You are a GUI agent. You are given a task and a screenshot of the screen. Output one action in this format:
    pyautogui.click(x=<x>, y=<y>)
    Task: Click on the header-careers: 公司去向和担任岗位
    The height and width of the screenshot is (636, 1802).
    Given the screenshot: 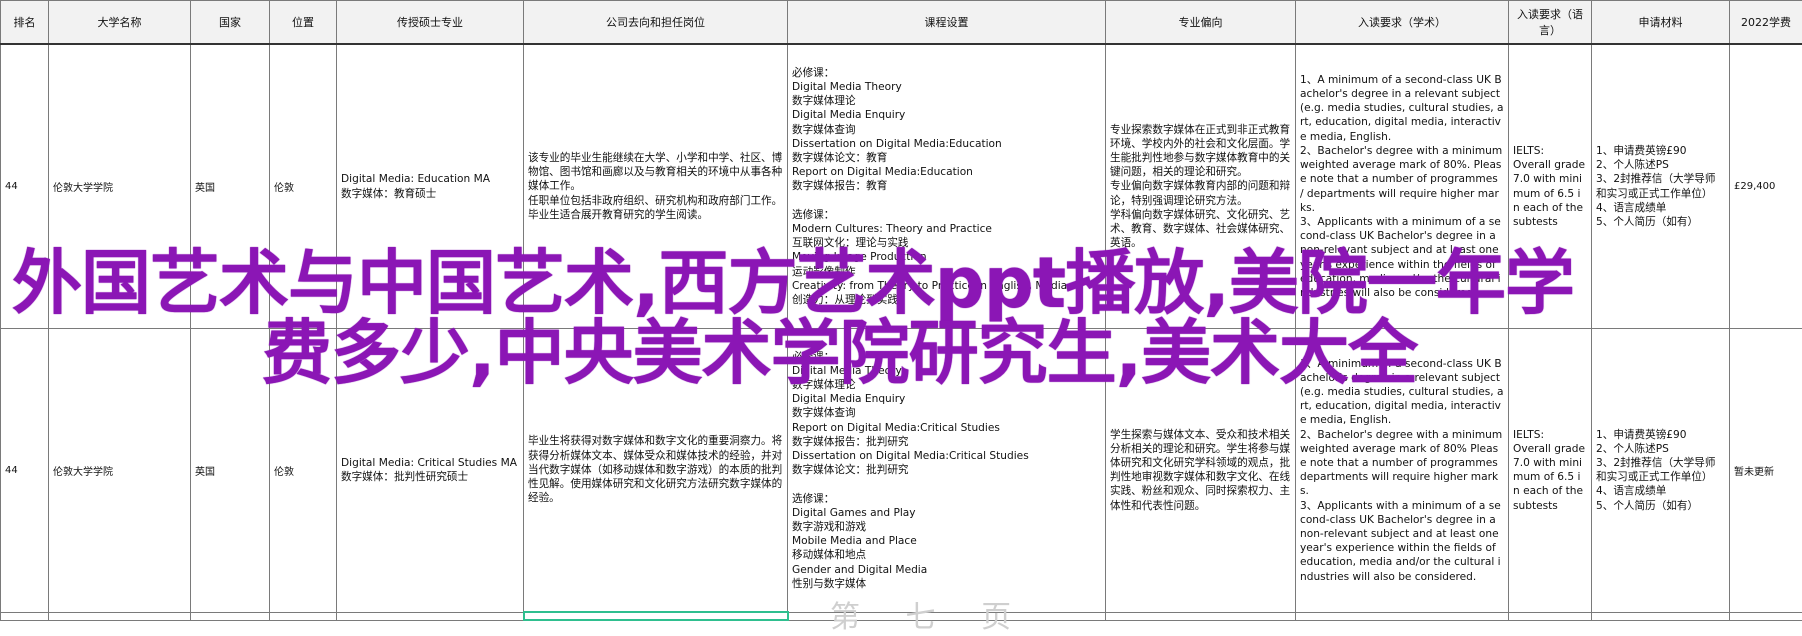 What is the action you would take?
    pyautogui.click(x=656, y=23)
    